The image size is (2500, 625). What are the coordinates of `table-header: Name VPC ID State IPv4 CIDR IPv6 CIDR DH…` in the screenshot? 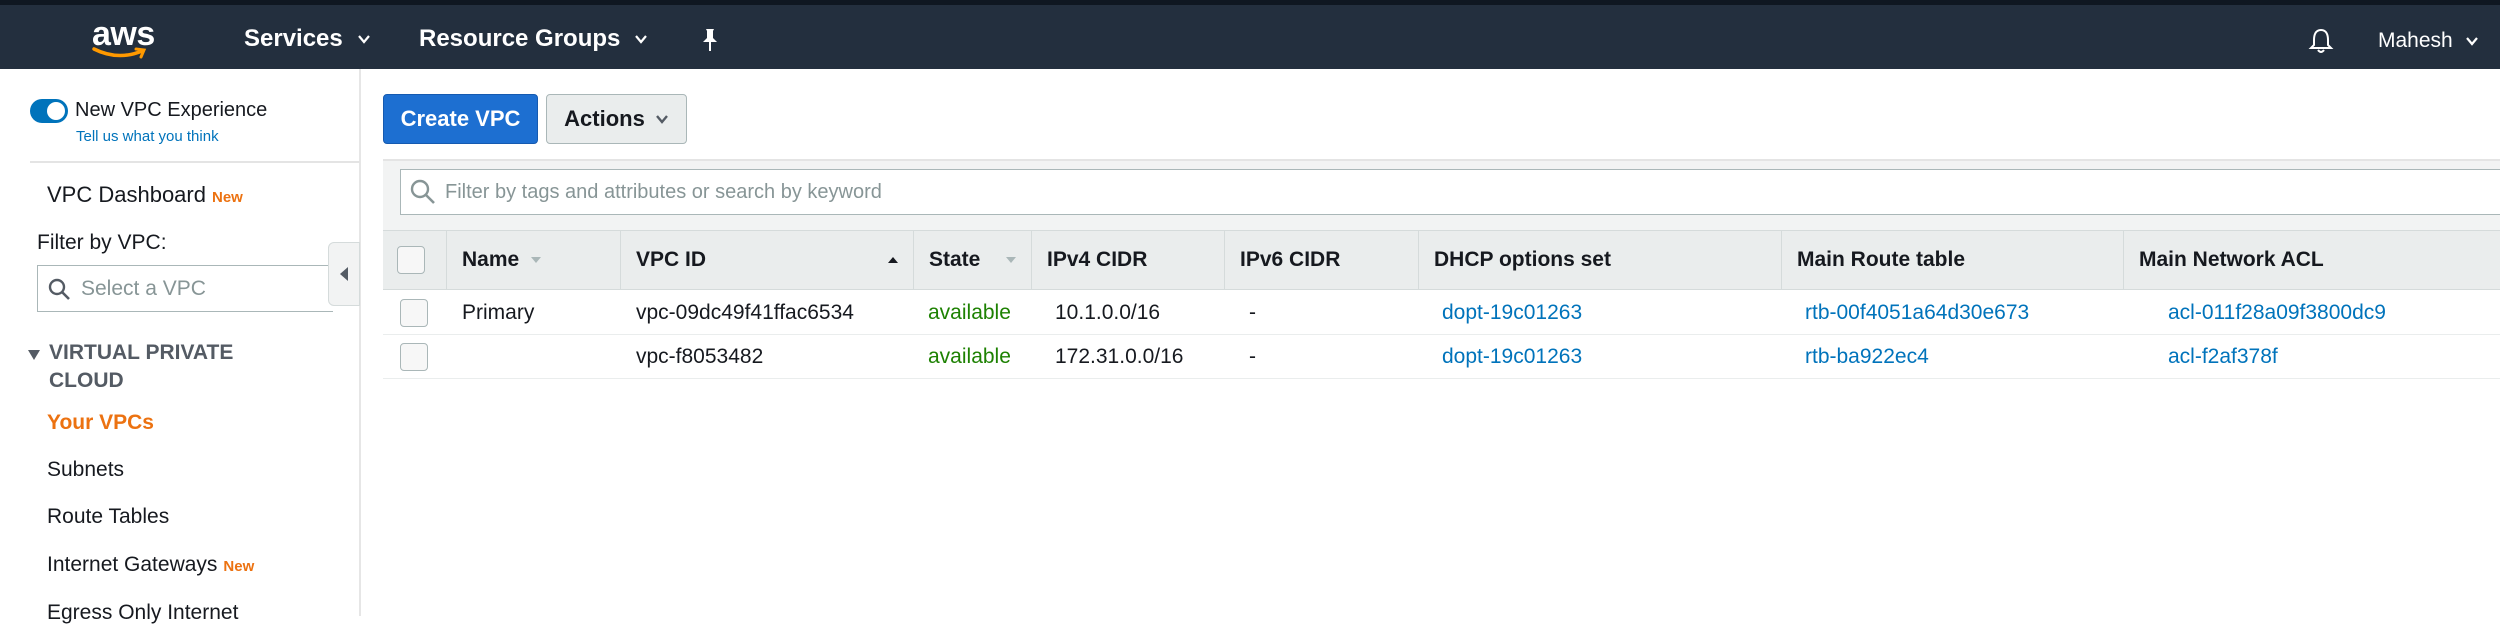 It's located at (1441, 260).